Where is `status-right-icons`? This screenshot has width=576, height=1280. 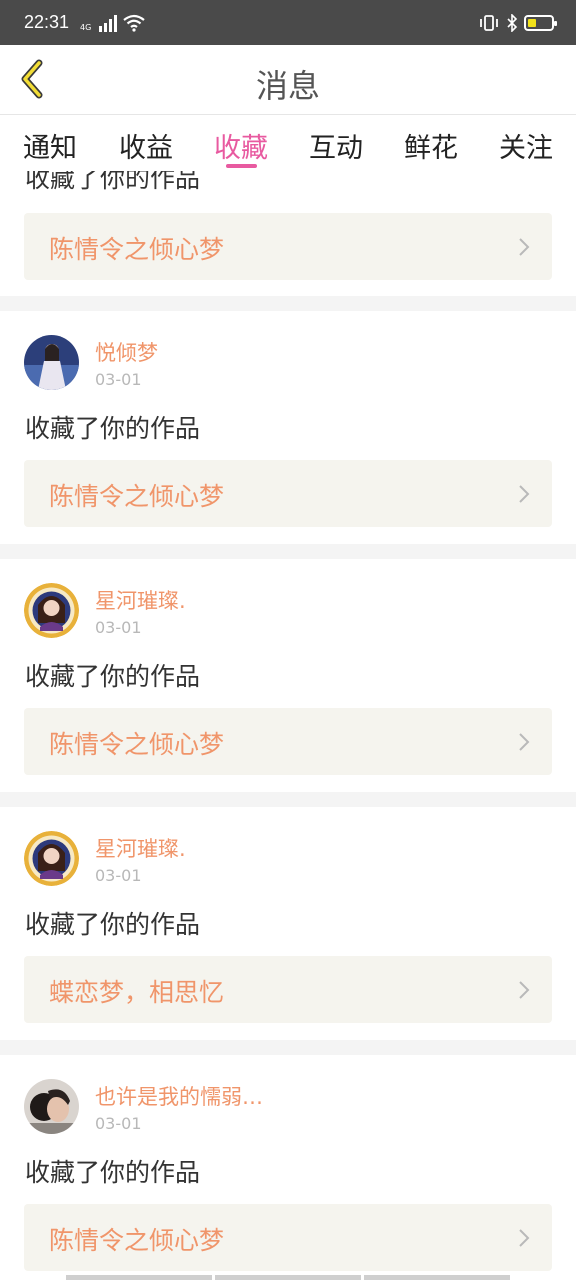 status-right-icons is located at coordinates (517, 23).